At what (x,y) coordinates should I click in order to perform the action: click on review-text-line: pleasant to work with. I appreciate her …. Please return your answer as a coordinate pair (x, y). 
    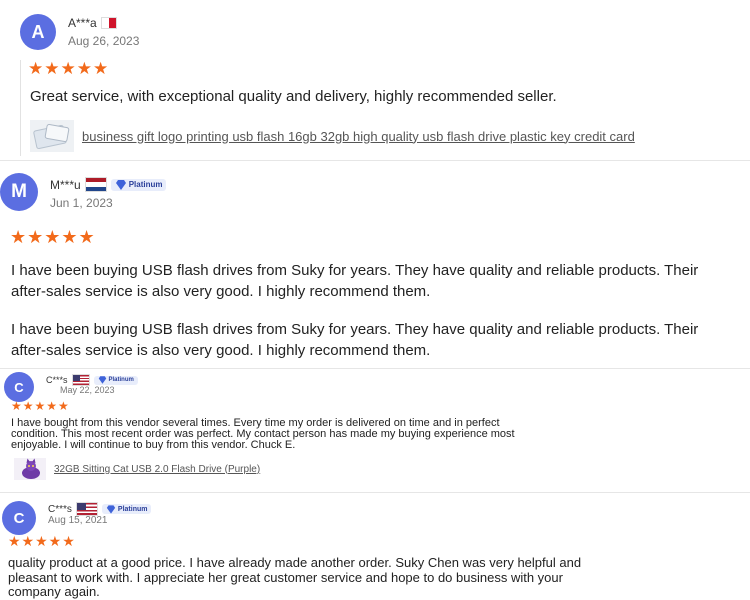
    Looking at the image, I should click on (285, 577).